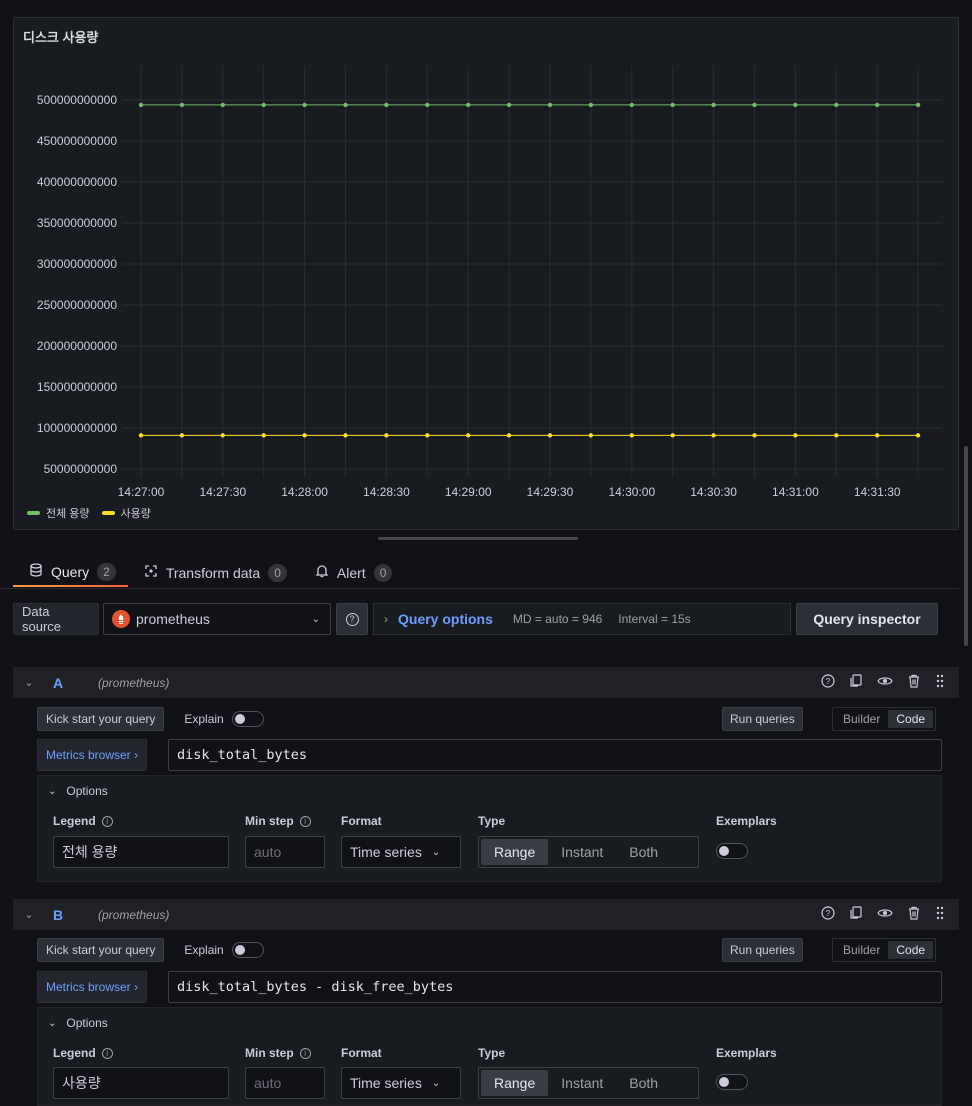  What do you see at coordinates (121, 619) in the screenshot?
I see `prometheus-logo-icon` at bounding box center [121, 619].